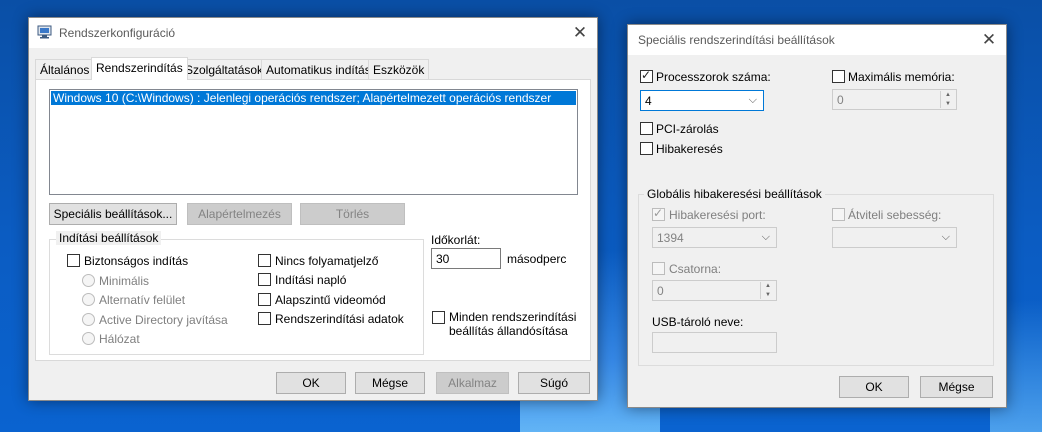  What do you see at coordinates (327, 261) in the screenshot?
I see `no-gui-boot-label: Nincs folyamatjelző` at bounding box center [327, 261].